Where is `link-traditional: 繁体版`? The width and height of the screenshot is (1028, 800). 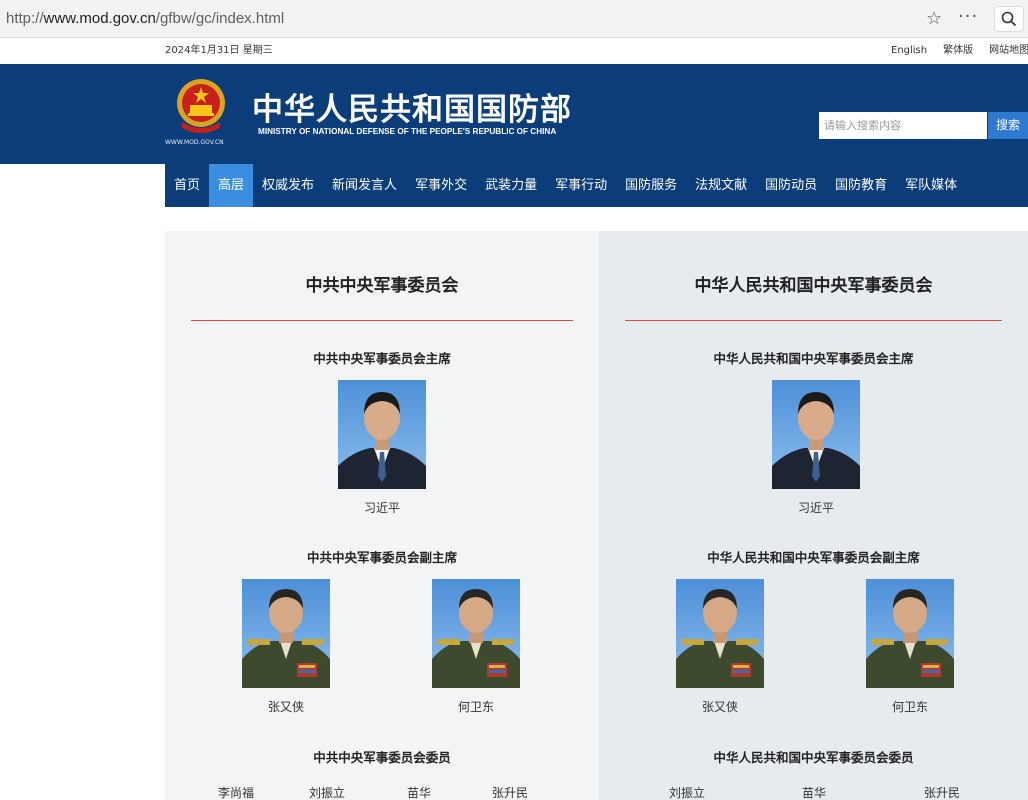
link-traditional: 繁体版 is located at coordinates (958, 50).